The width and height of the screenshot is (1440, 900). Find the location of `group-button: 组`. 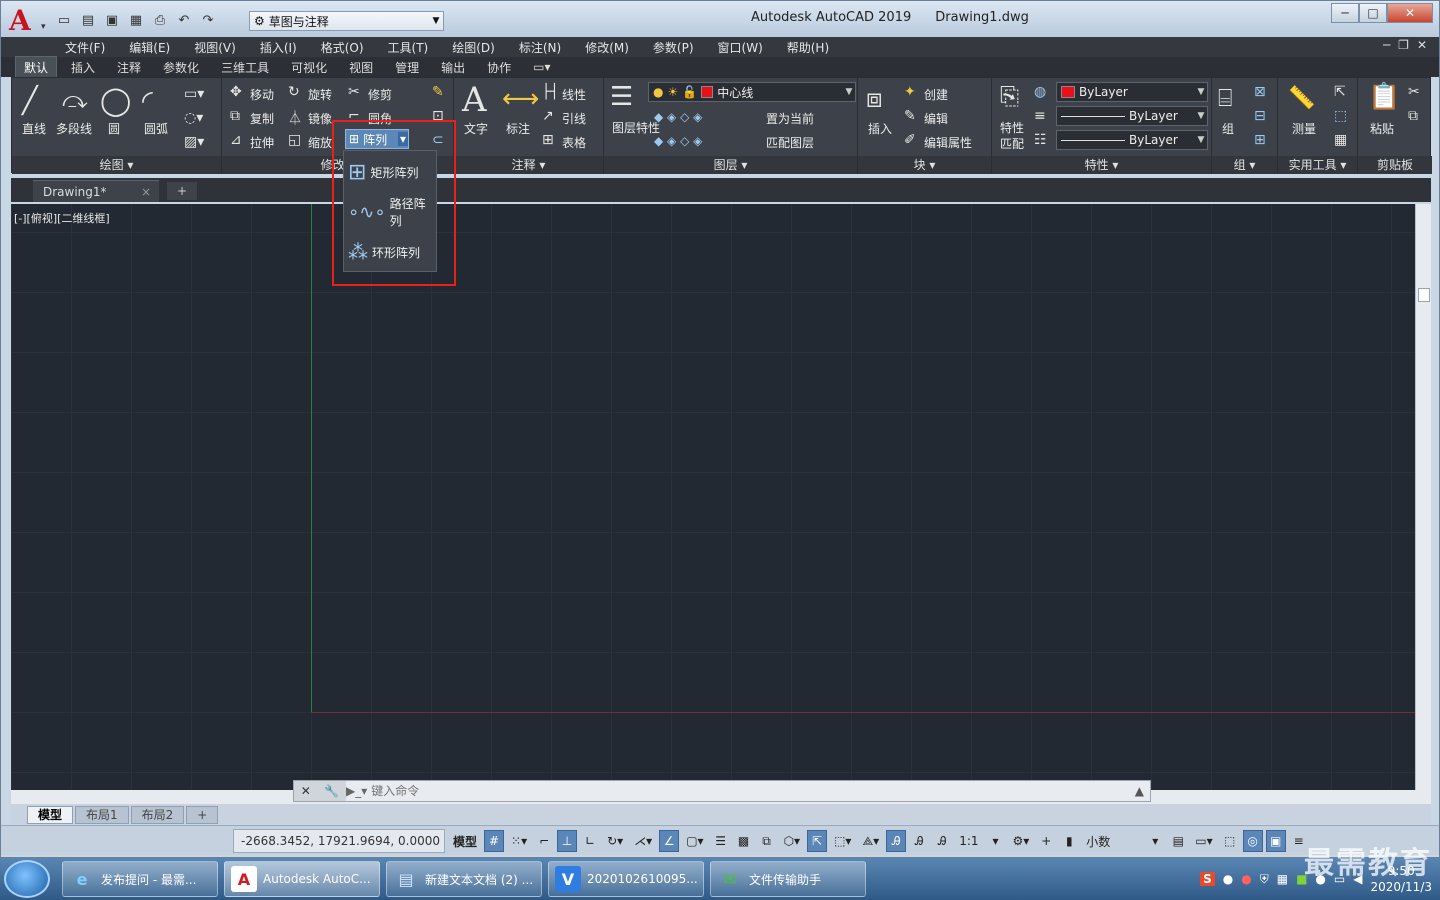

group-button: 组 is located at coordinates (1228, 128).